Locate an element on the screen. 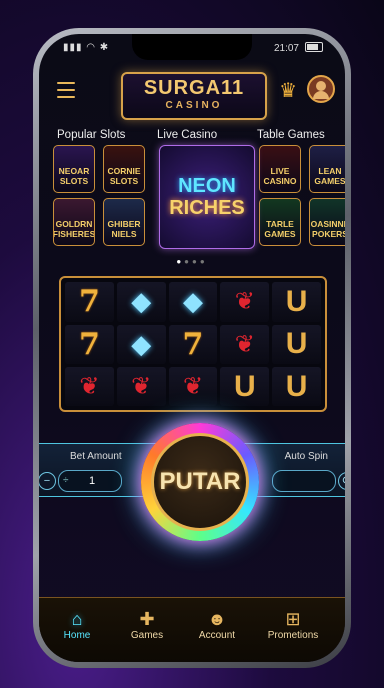 This screenshot has width=384, height=688. divide-icon: ÷ is located at coordinates (66, 480).